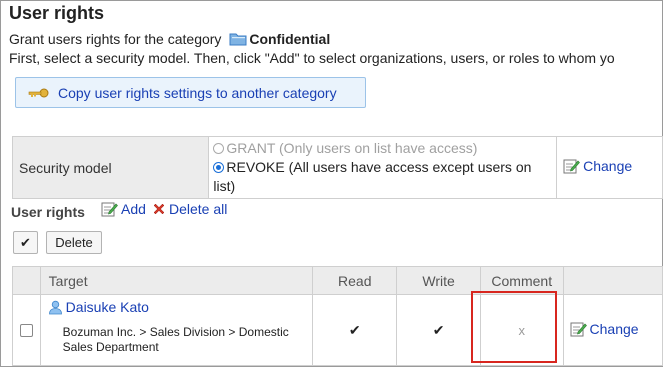 This screenshot has width=663, height=367. Describe the element at coordinates (198, 209) in the screenshot. I see `delete-all-label: Delete all` at that location.